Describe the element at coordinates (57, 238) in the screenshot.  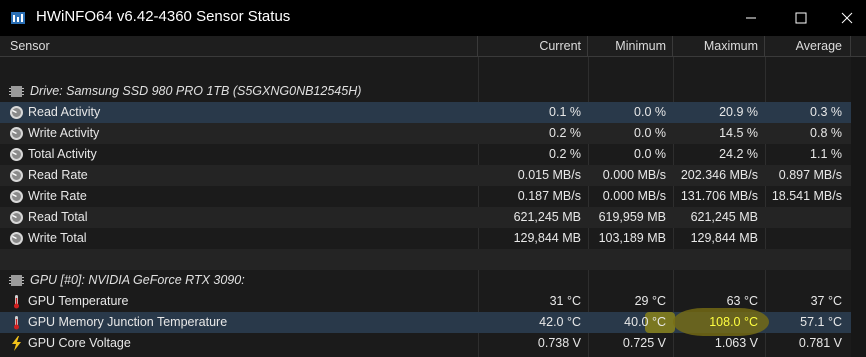
I see `sensor-name: Write Total` at that location.